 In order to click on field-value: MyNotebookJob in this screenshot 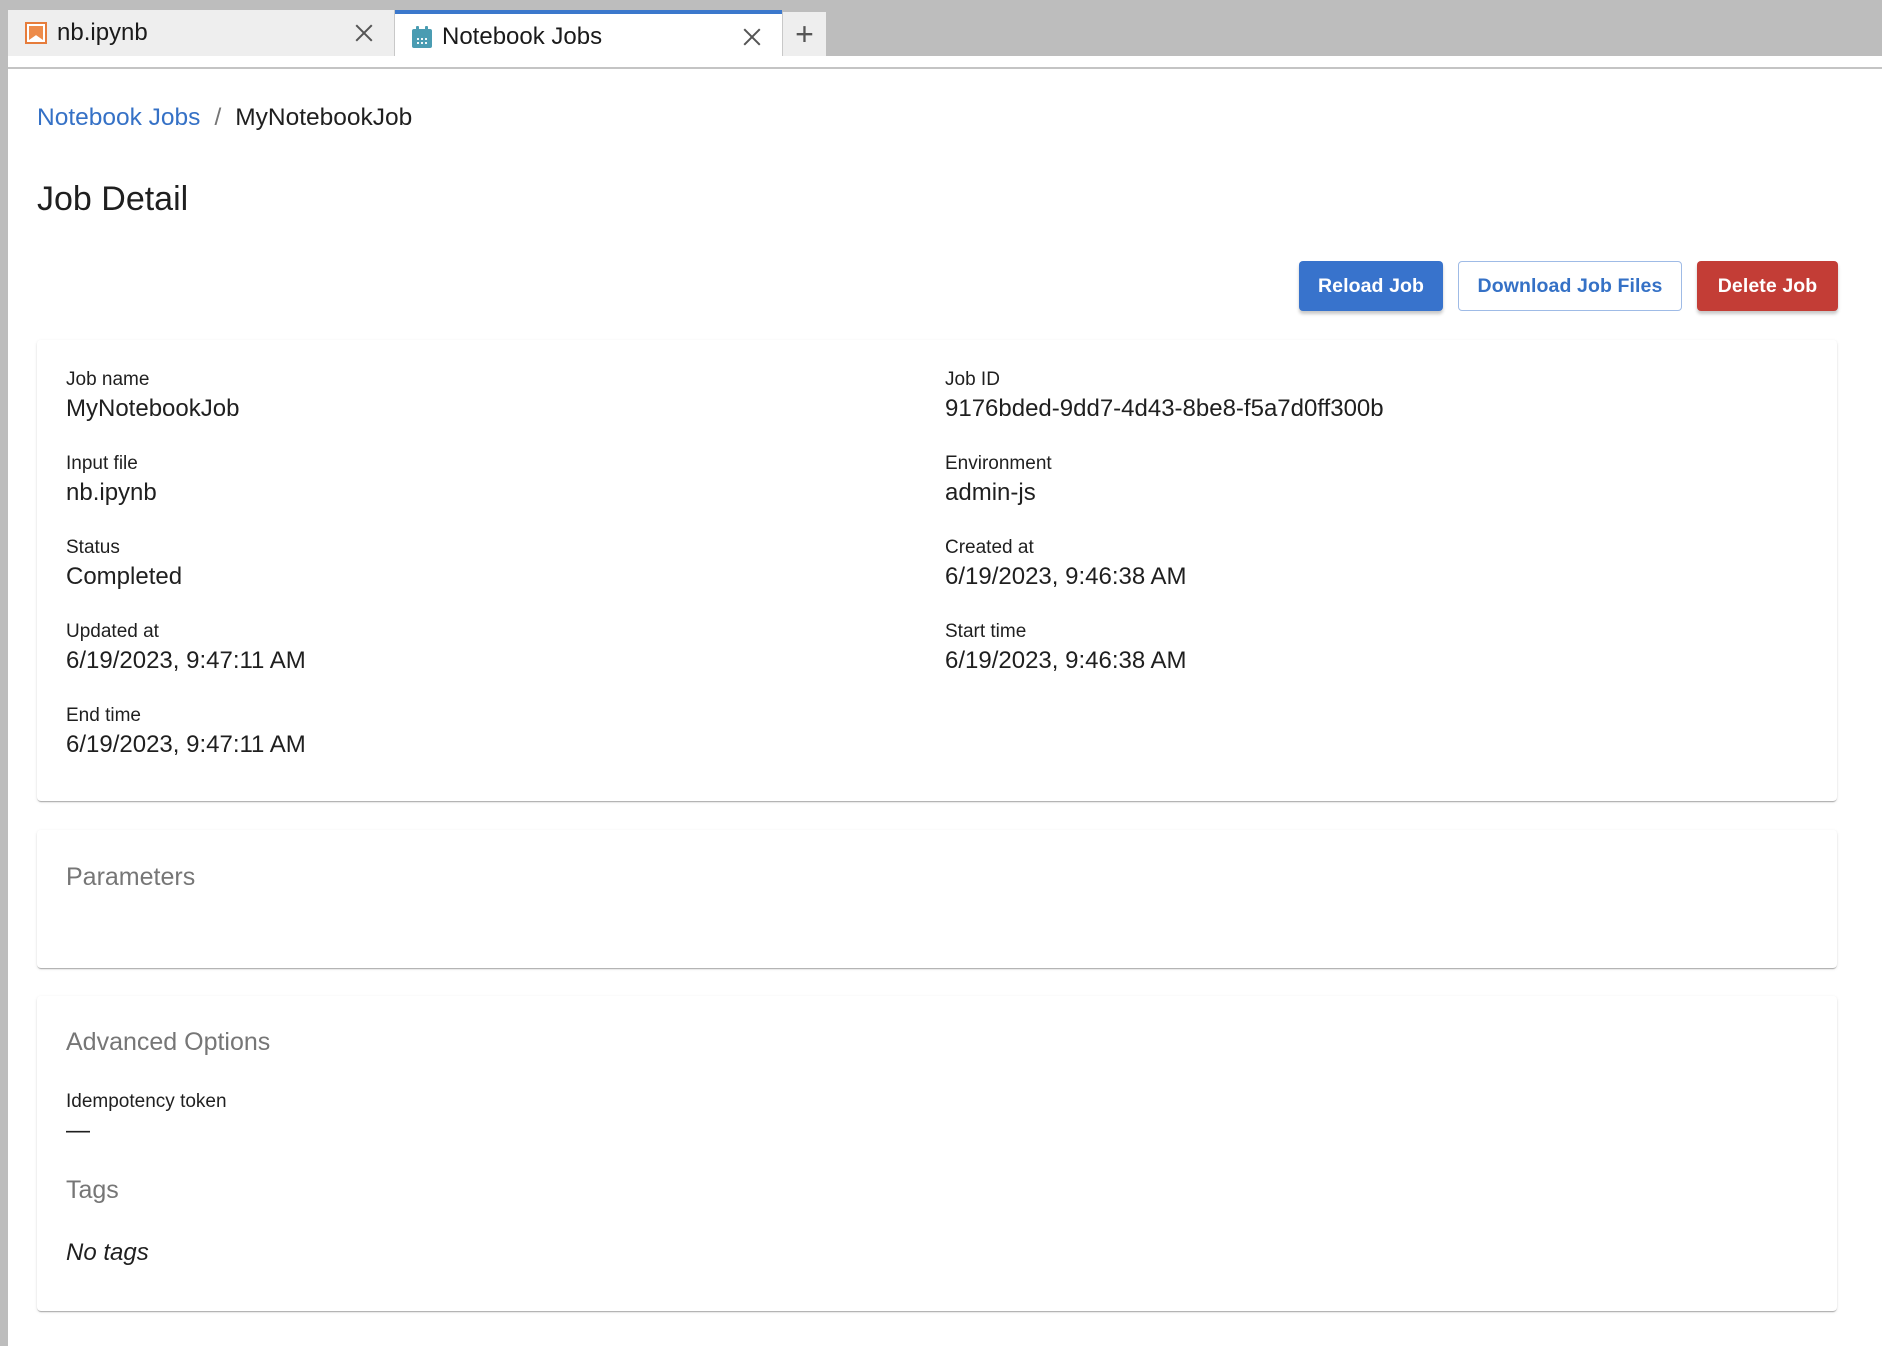, I will do `click(153, 408)`.